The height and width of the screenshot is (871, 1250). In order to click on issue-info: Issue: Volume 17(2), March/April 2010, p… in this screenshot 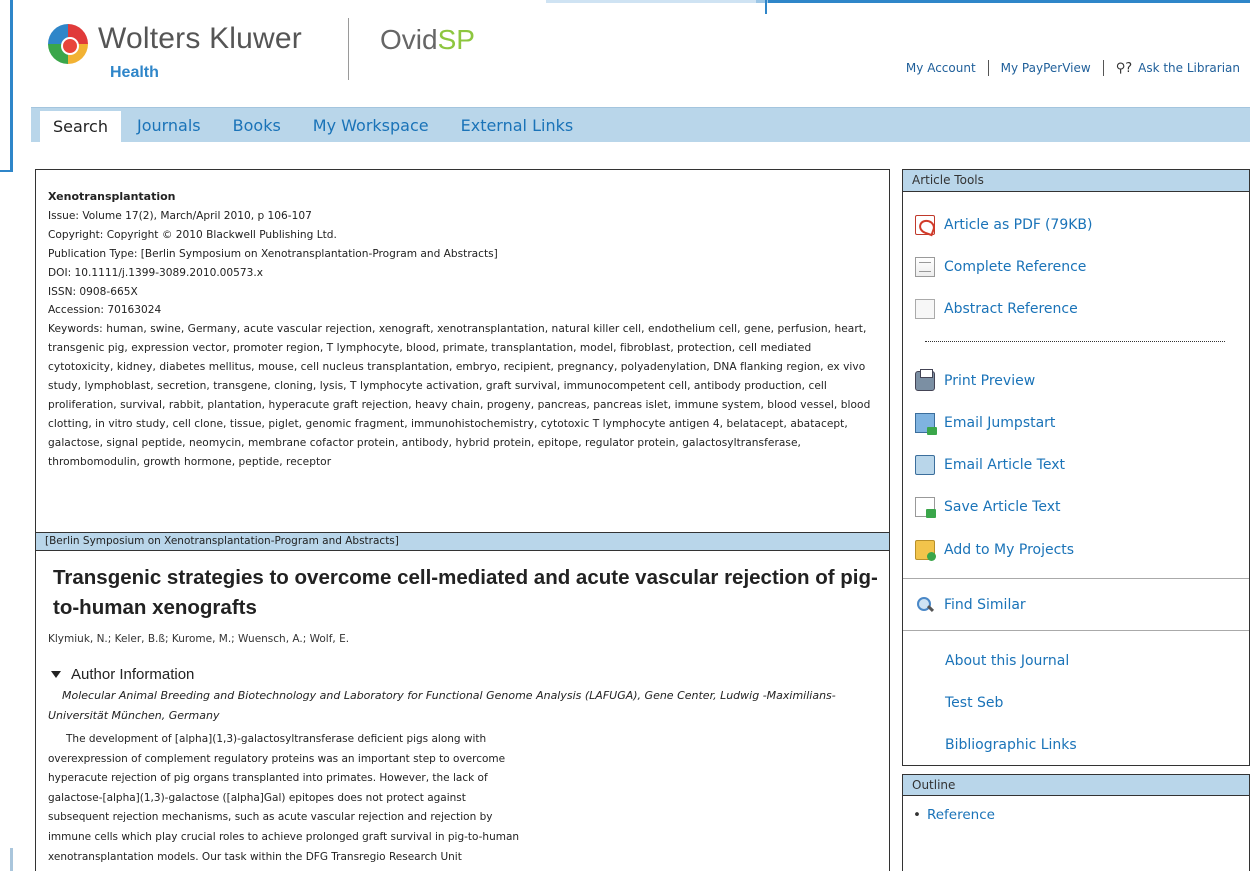, I will do `click(180, 215)`.